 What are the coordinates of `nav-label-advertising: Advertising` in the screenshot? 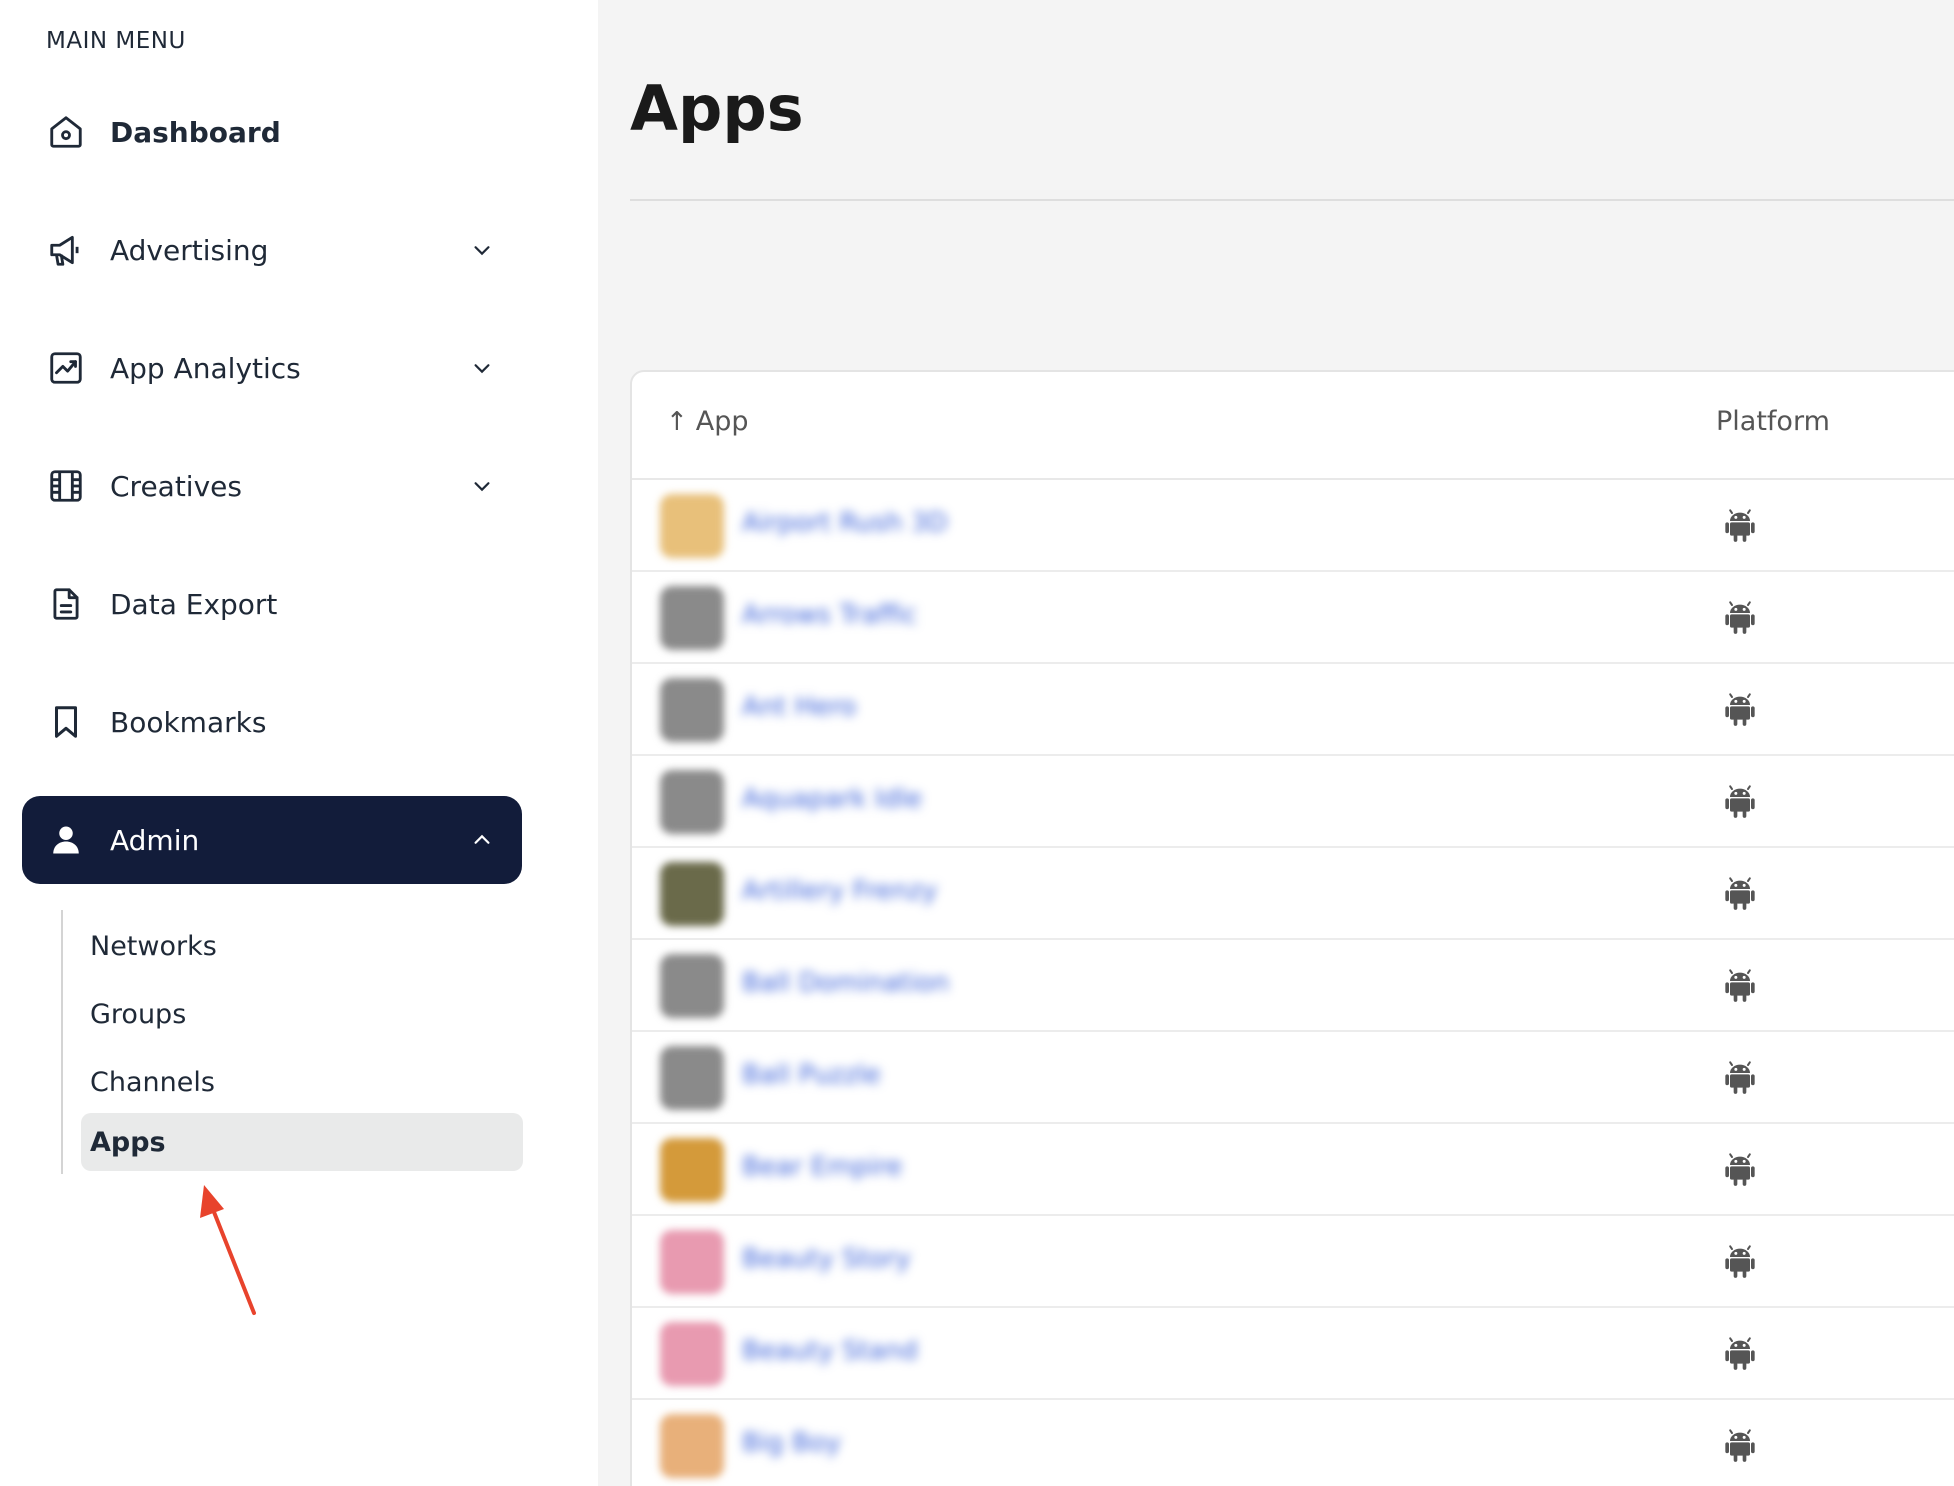 It's located at (189, 250).